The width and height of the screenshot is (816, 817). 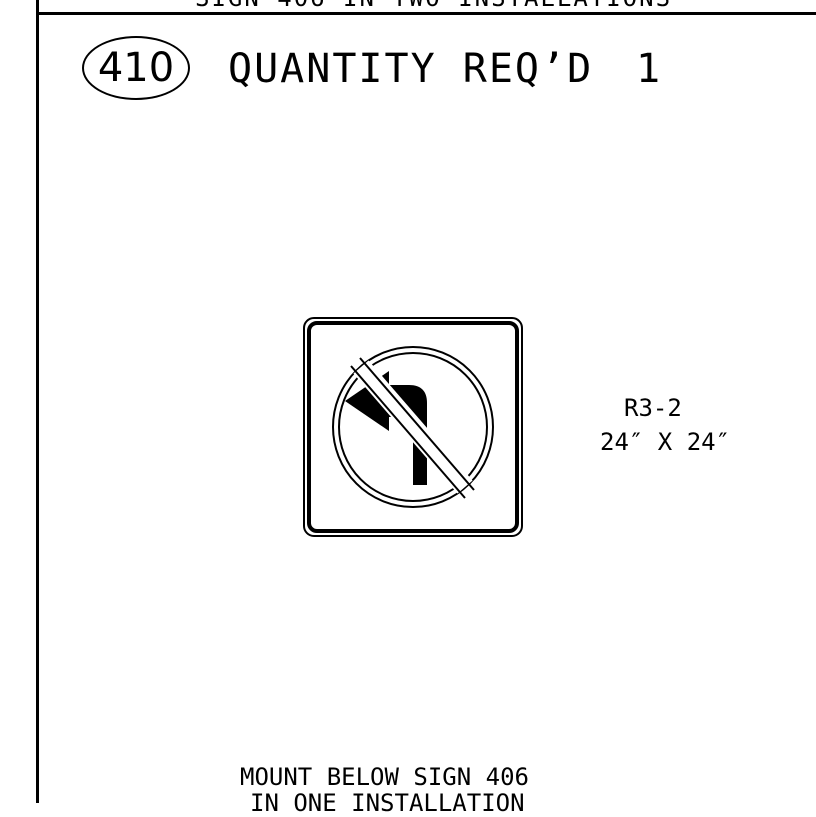 I want to click on mount-note-line1: MOUNT BELOW SIGN 406, so click(x=384, y=777).